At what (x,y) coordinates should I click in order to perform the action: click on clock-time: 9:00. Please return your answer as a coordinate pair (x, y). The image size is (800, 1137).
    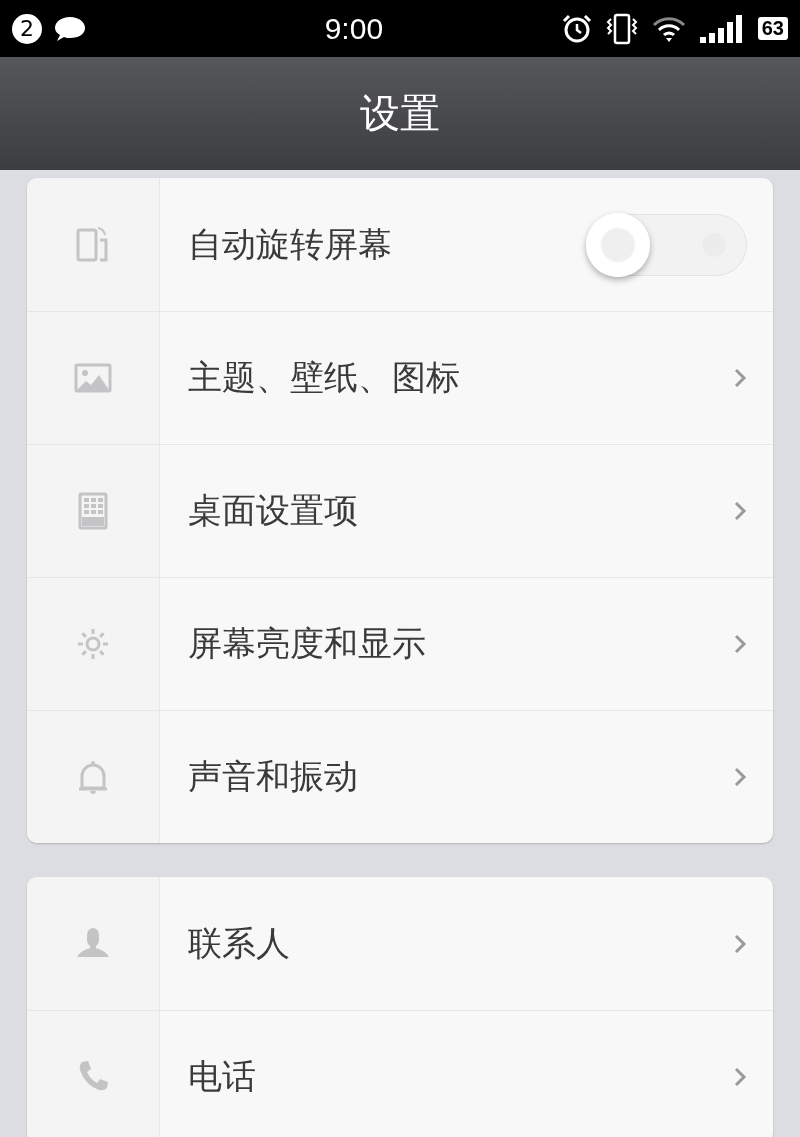
    Looking at the image, I should click on (354, 28).